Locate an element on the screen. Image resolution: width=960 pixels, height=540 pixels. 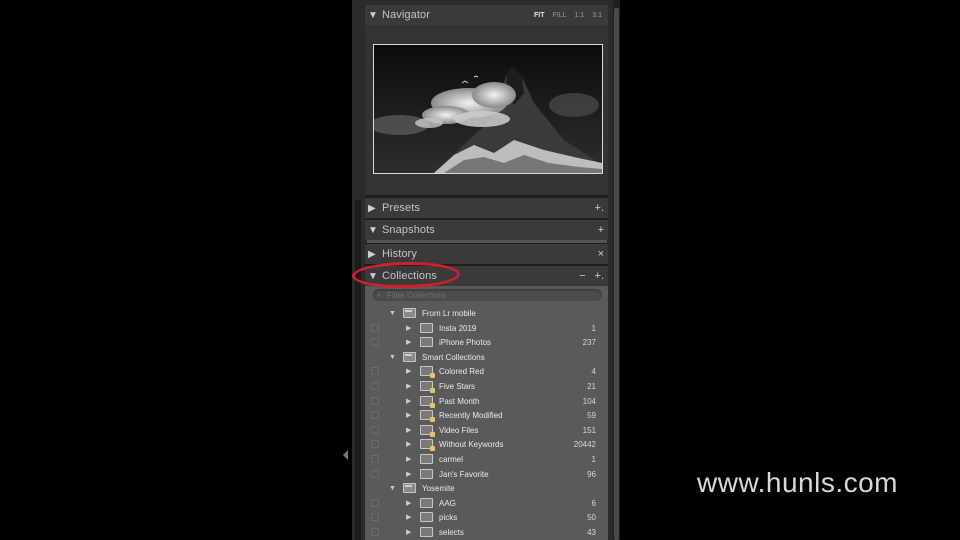
collapse-left-panel-icon is located at coordinates (345, 455).